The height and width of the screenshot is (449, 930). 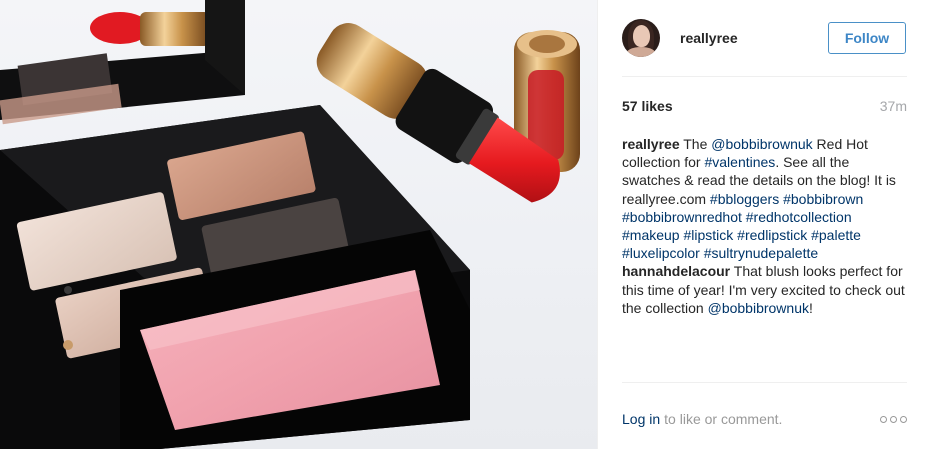 I want to click on hashtag-link: #valentines, so click(x=739, y=162).